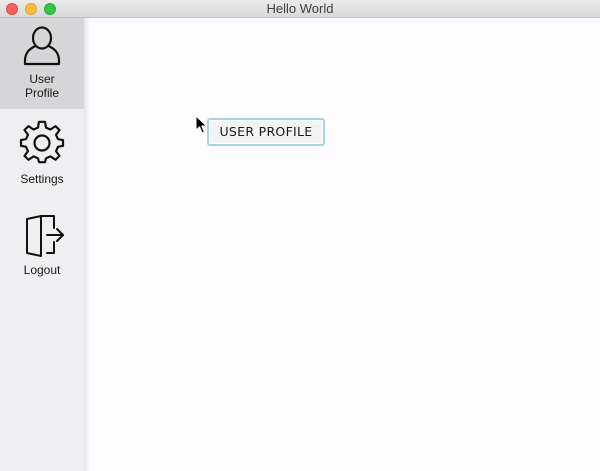 The image size is (600, 471). I want to click on window-title: Hello World, so click(300, 8).